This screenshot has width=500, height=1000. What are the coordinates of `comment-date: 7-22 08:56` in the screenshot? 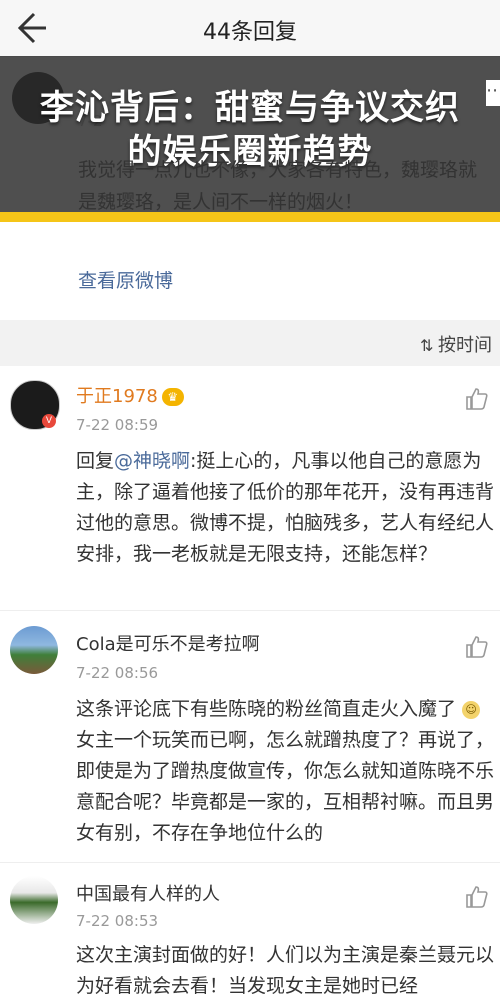 It's located at (117, 673).